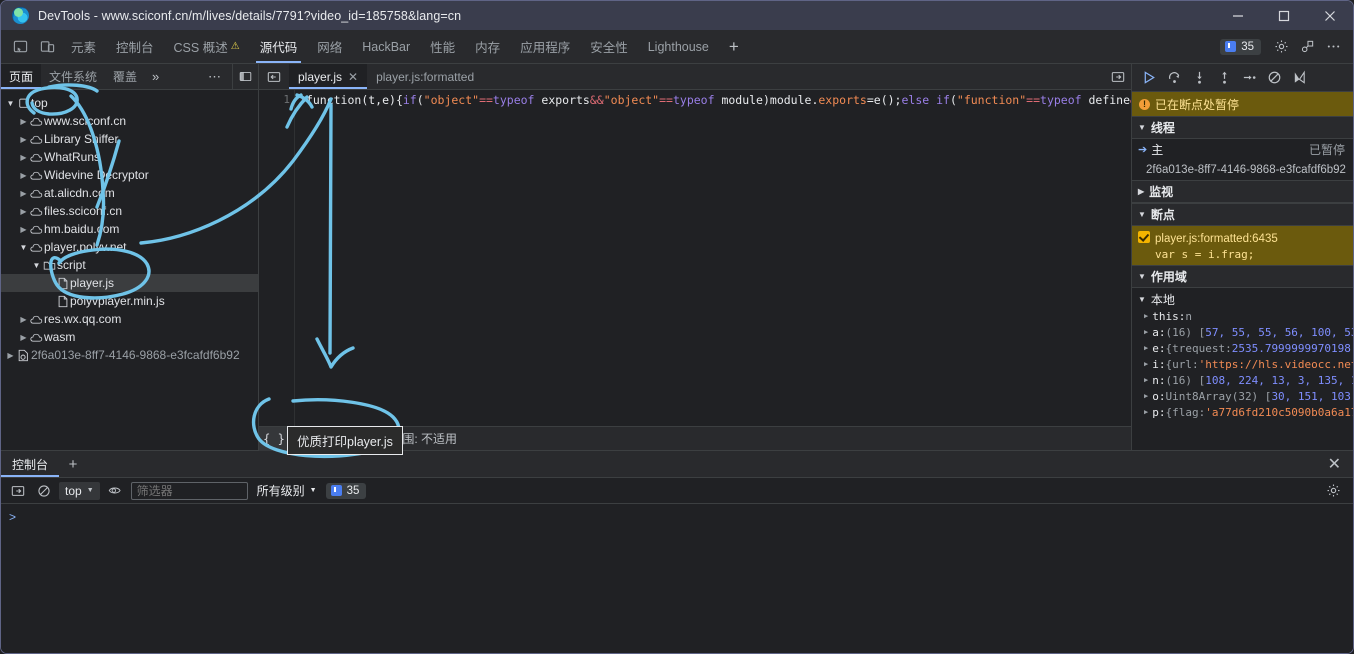 The image size is (1354, 654). I want to click on nav-tab-page: 页面, so click(21, 76).